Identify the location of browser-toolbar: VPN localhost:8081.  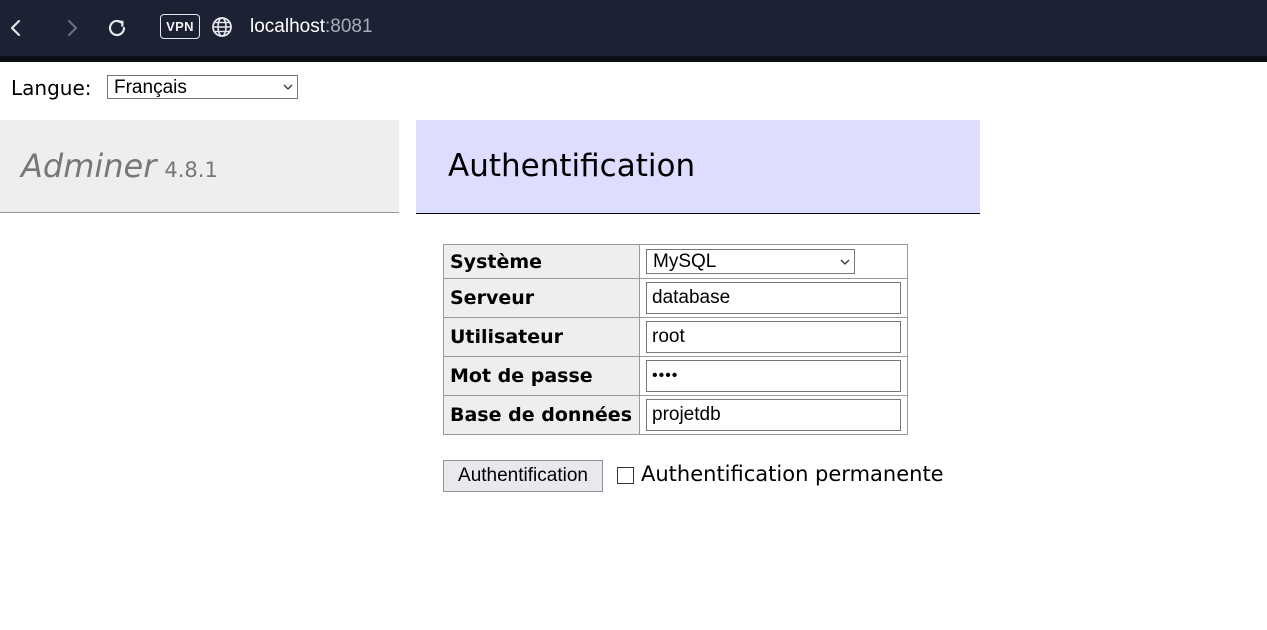
(633, 28).